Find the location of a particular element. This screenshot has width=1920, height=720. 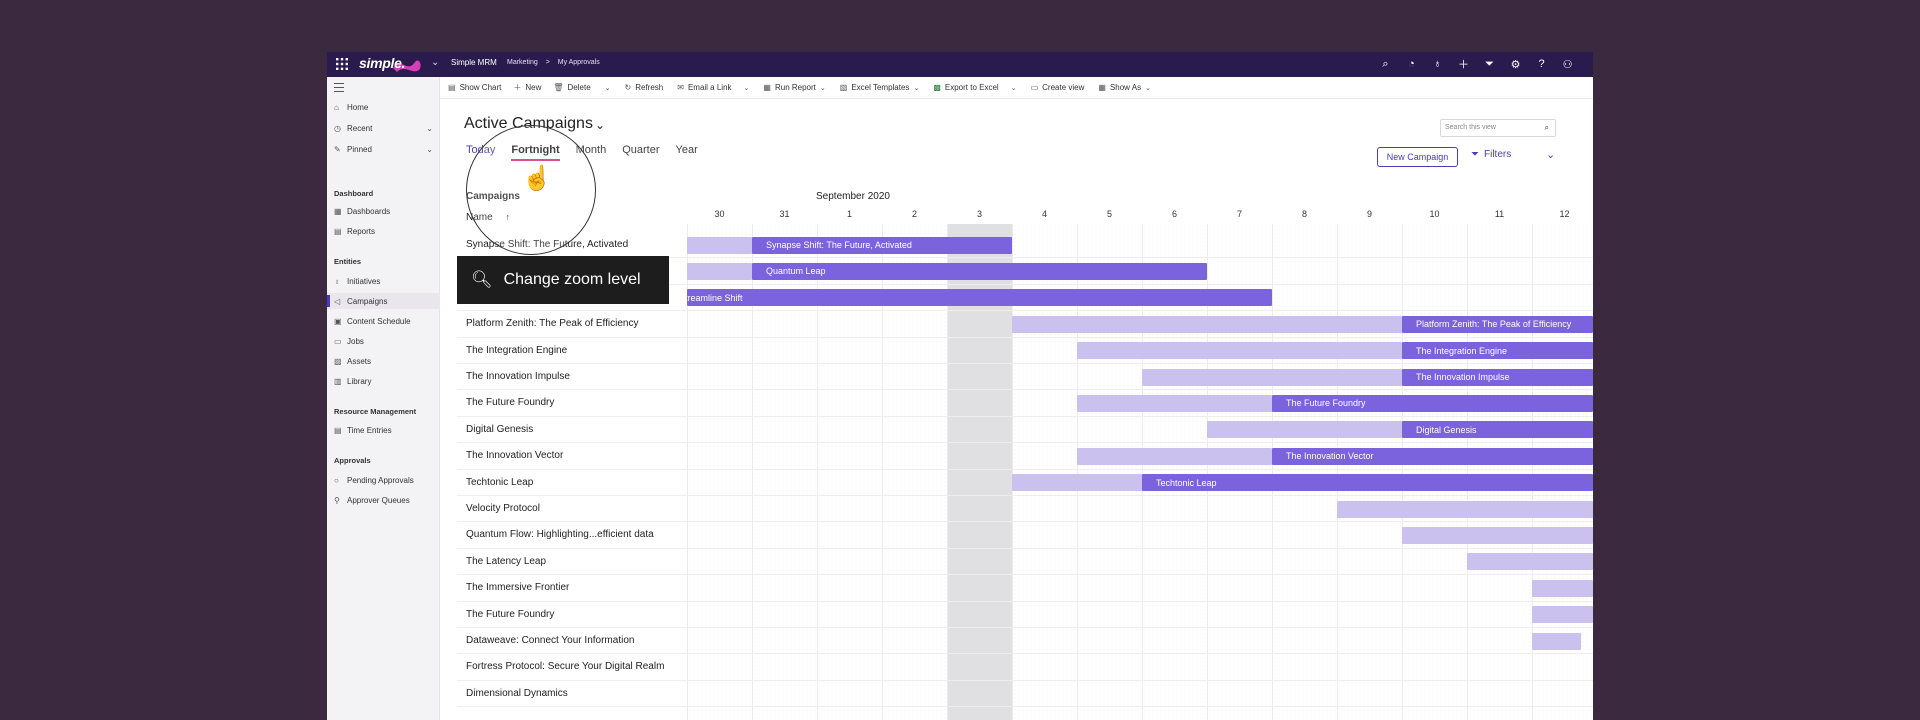

app-name: Simple MRM is located at coordinates (474, 62).